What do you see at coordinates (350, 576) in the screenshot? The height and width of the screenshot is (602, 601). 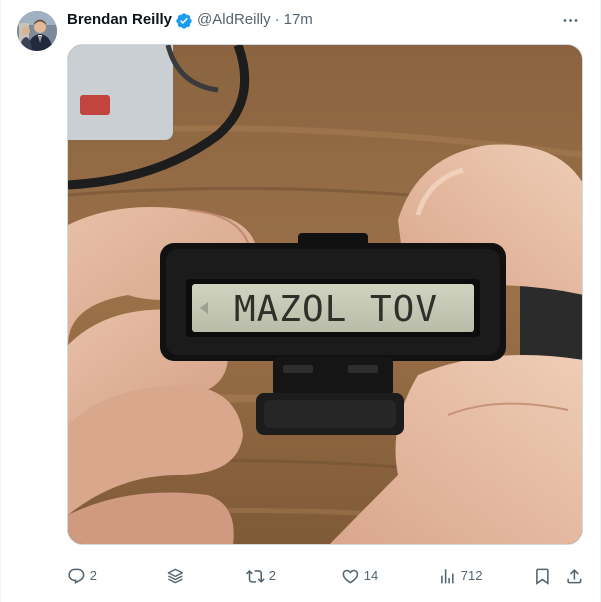 I see `heart-icon` at bounding box center [350, 576].